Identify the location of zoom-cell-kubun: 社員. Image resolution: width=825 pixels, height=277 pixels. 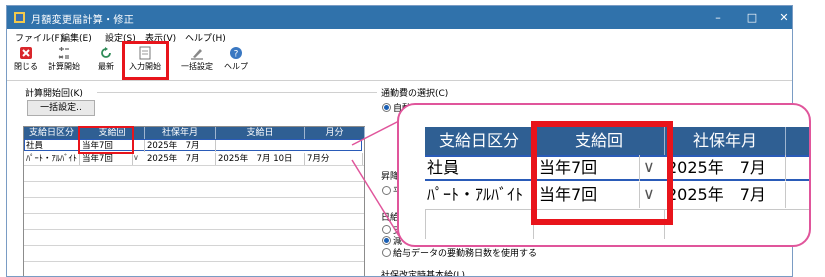
(480, 168).